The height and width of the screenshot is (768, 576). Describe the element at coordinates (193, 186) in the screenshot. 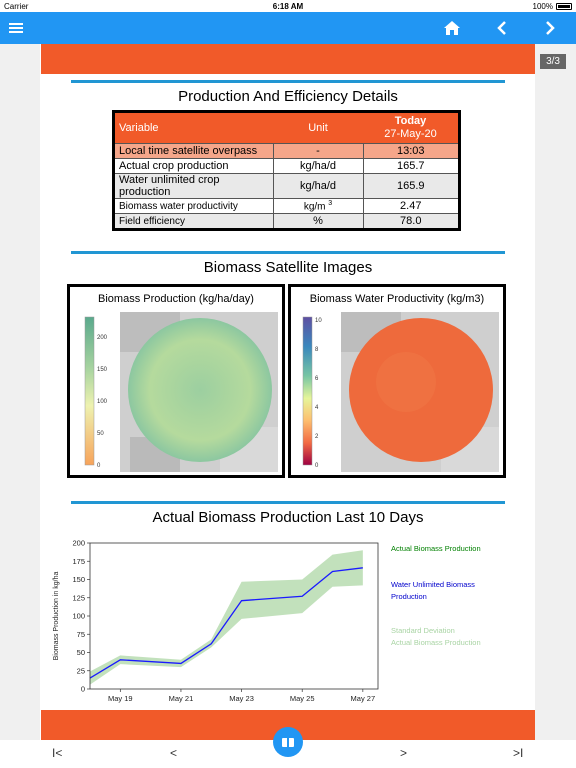

I see `variable-cell: Water unlimited crop production` at that location.